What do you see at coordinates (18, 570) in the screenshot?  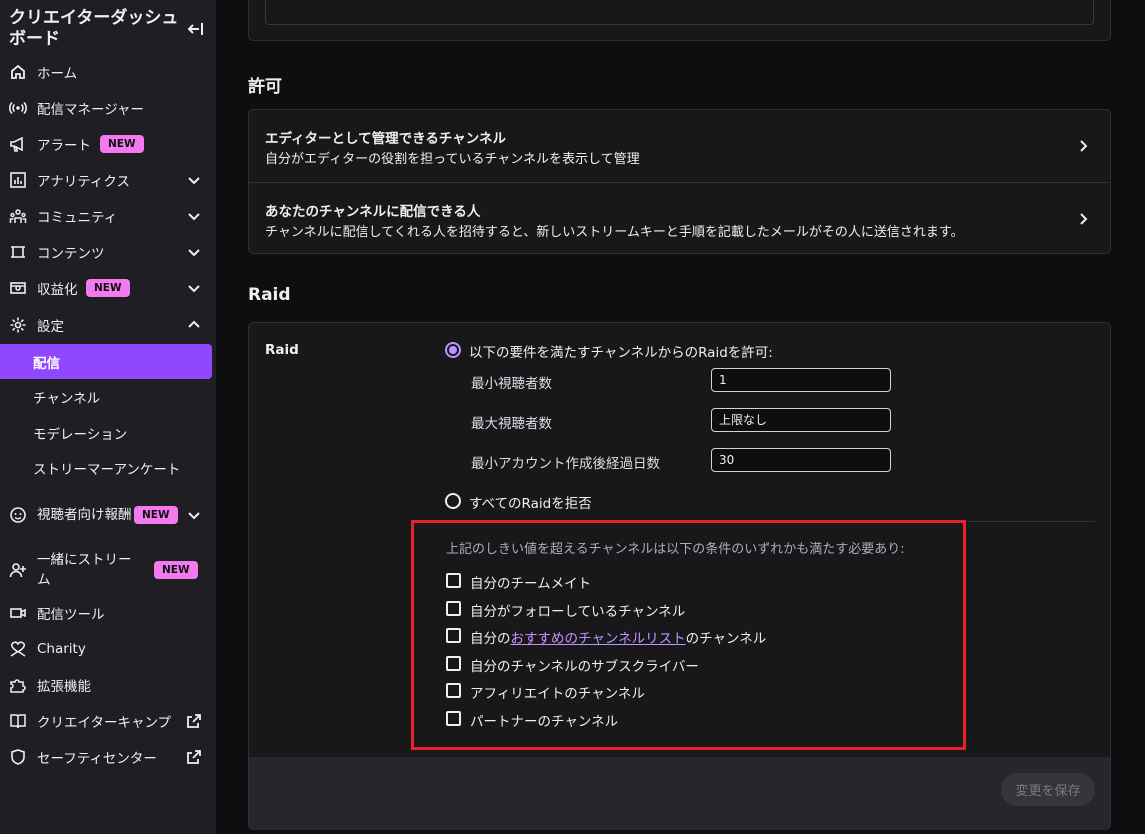 I see `add-user-icon` at bounding box center [18, 570].